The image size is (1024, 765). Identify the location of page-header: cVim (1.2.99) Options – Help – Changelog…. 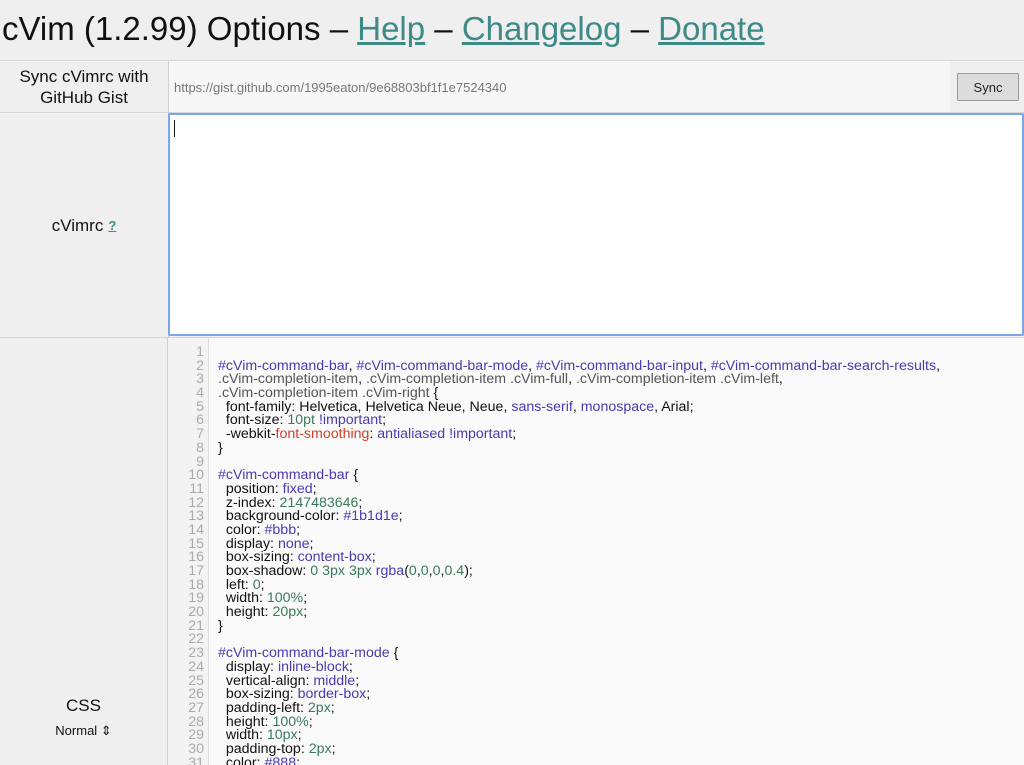
(512, 30).